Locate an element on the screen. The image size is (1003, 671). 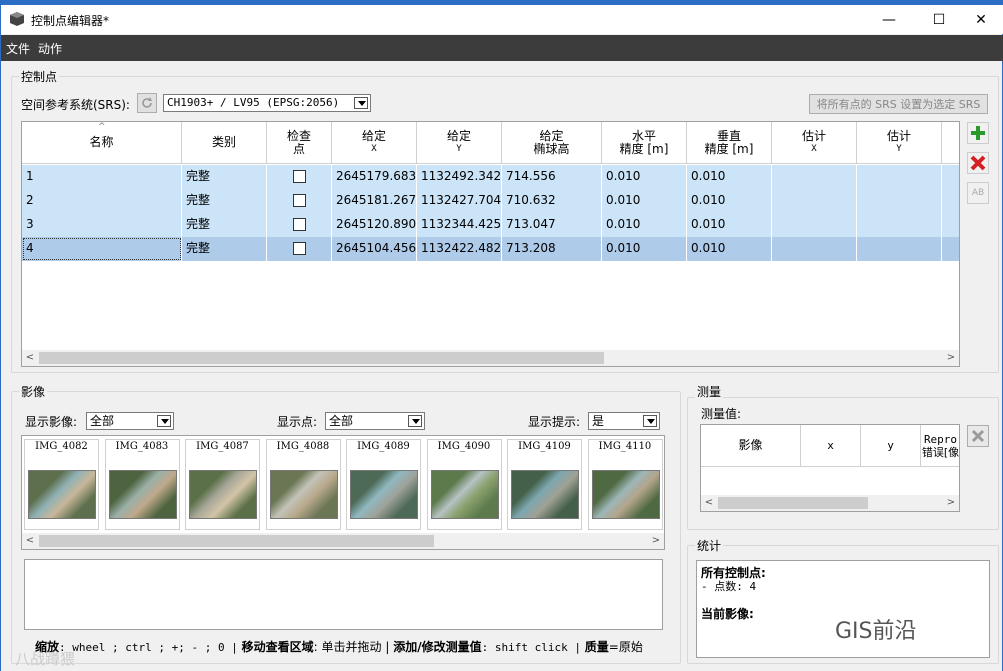
cell-y: 1132422.482 is located at coordinates (459, 249).